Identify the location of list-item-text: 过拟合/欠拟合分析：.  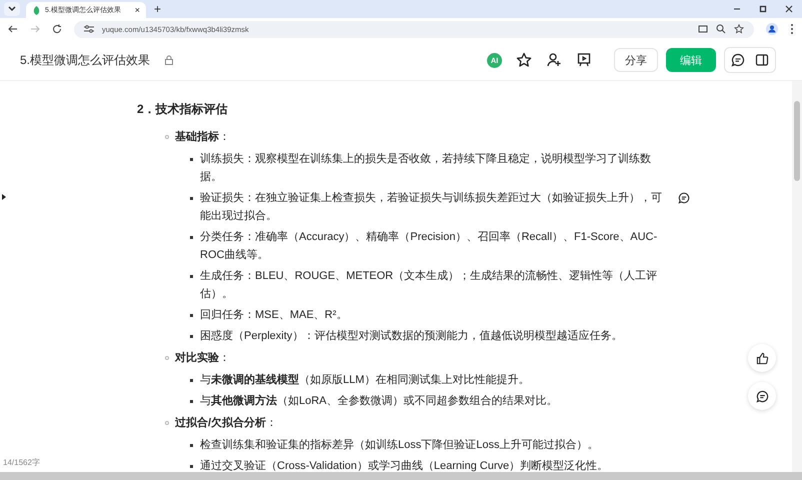
(226, 423).